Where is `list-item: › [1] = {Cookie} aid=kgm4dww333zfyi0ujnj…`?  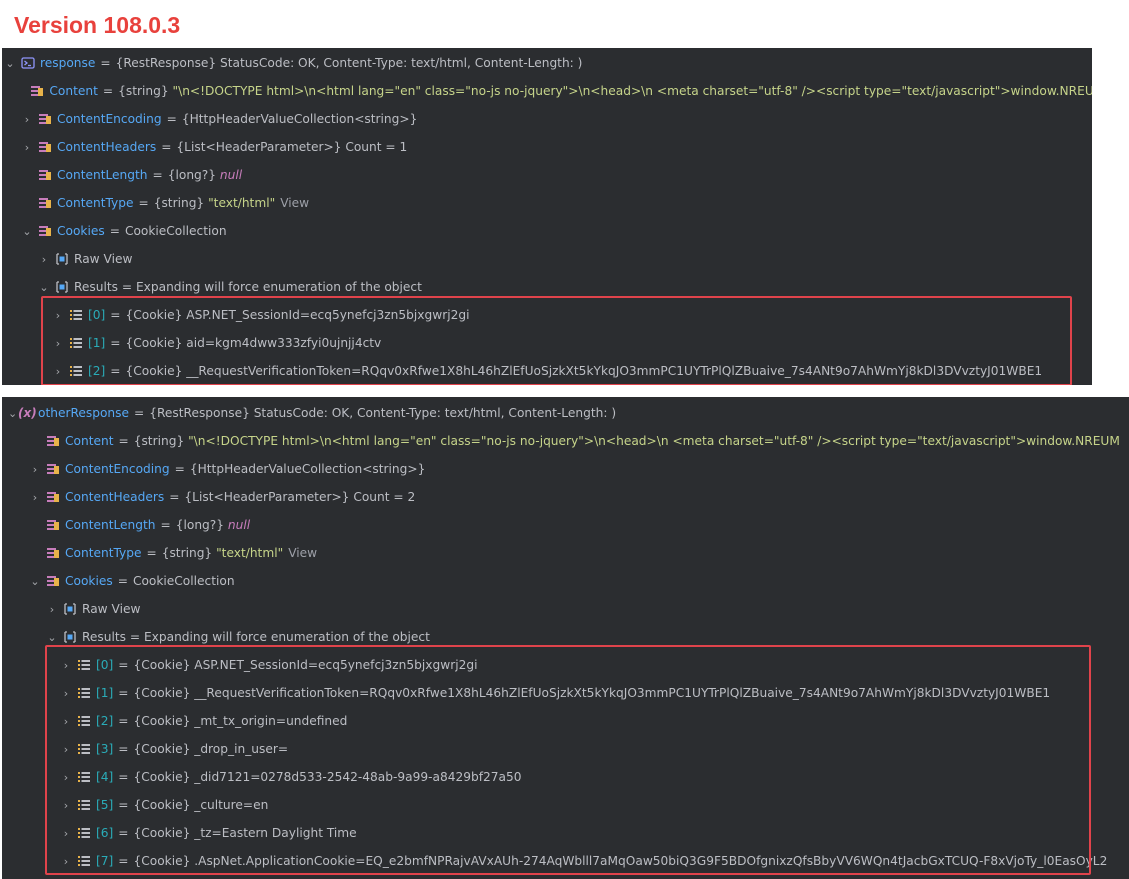 list-item: › [1] = {Cookie} aid=kgm4dww333zfyi0ujnj… is located at coordinates (547, 343).